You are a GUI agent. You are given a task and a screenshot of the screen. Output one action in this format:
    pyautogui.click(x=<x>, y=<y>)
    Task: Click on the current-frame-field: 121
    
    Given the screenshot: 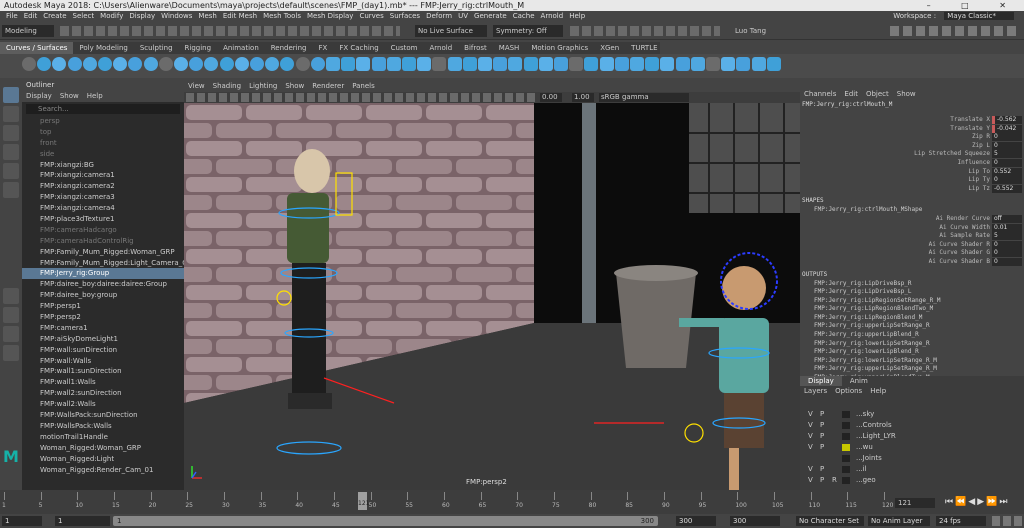 What is the action you would take?
    pyautogui.click(x=915, y=503)
    